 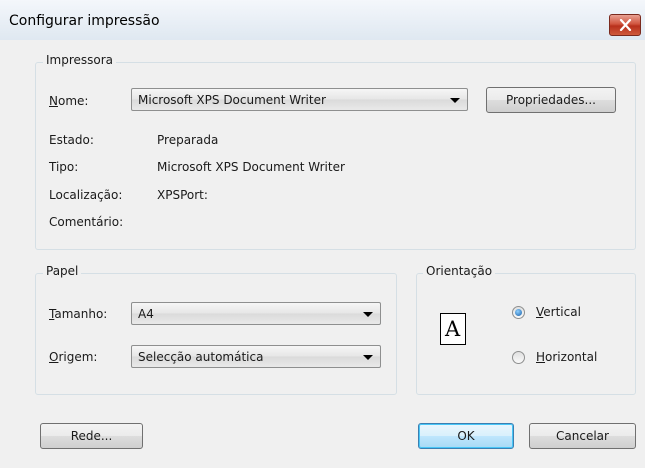 I want to click on ok-button-label: OK, so click(x=466, y=436).